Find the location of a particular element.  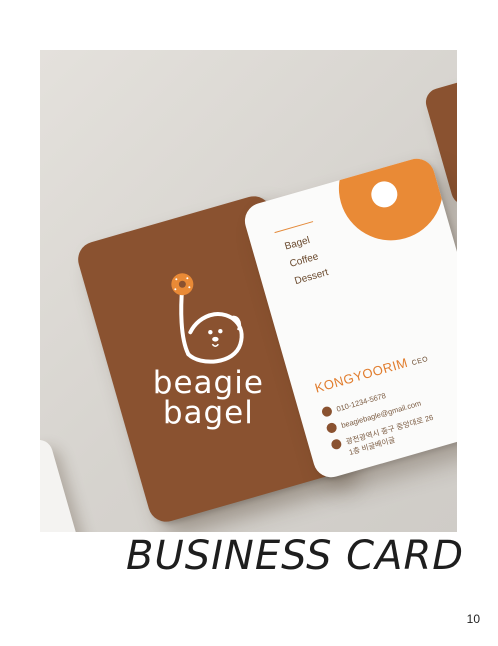

beagie-bagel-logo: beagie bagel is located at coordinates (208, 353).